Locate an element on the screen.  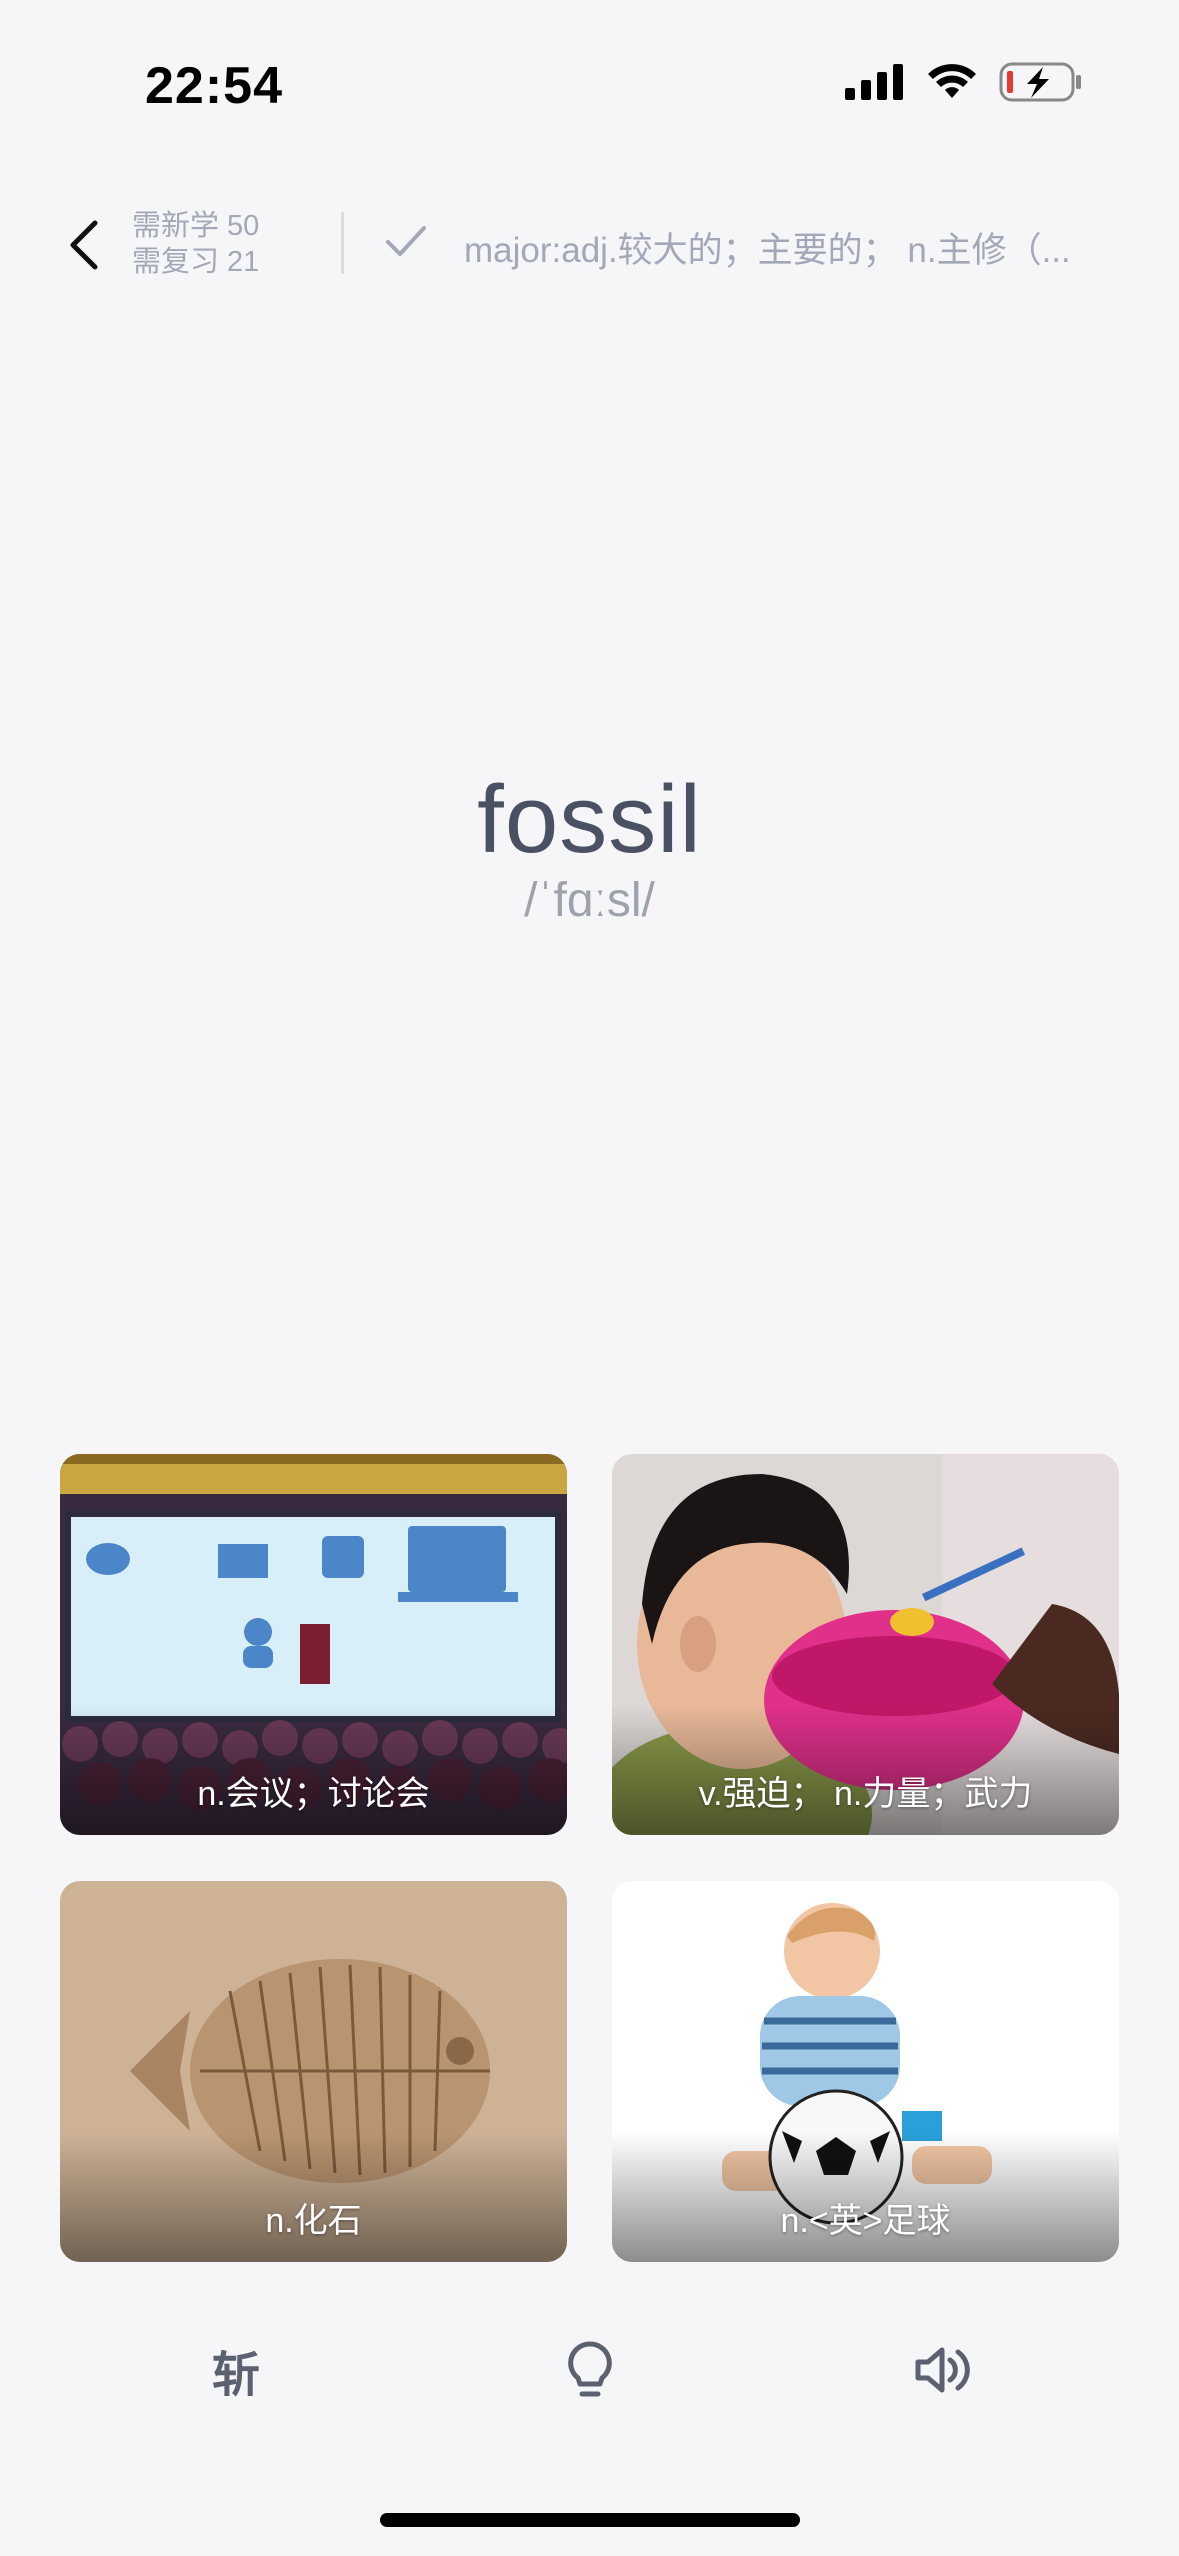
hint-button is located at coordinates (590, 2370).